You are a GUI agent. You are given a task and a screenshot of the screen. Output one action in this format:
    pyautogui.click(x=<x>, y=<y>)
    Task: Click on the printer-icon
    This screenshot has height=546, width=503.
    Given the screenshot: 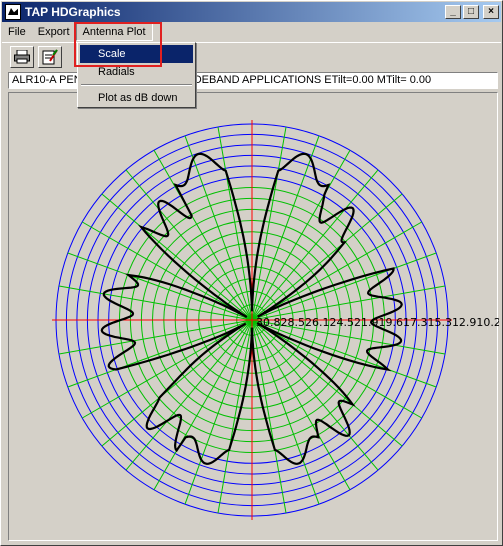 What is the action you would take?
    pyautogui.click(x=22, y=56)
    